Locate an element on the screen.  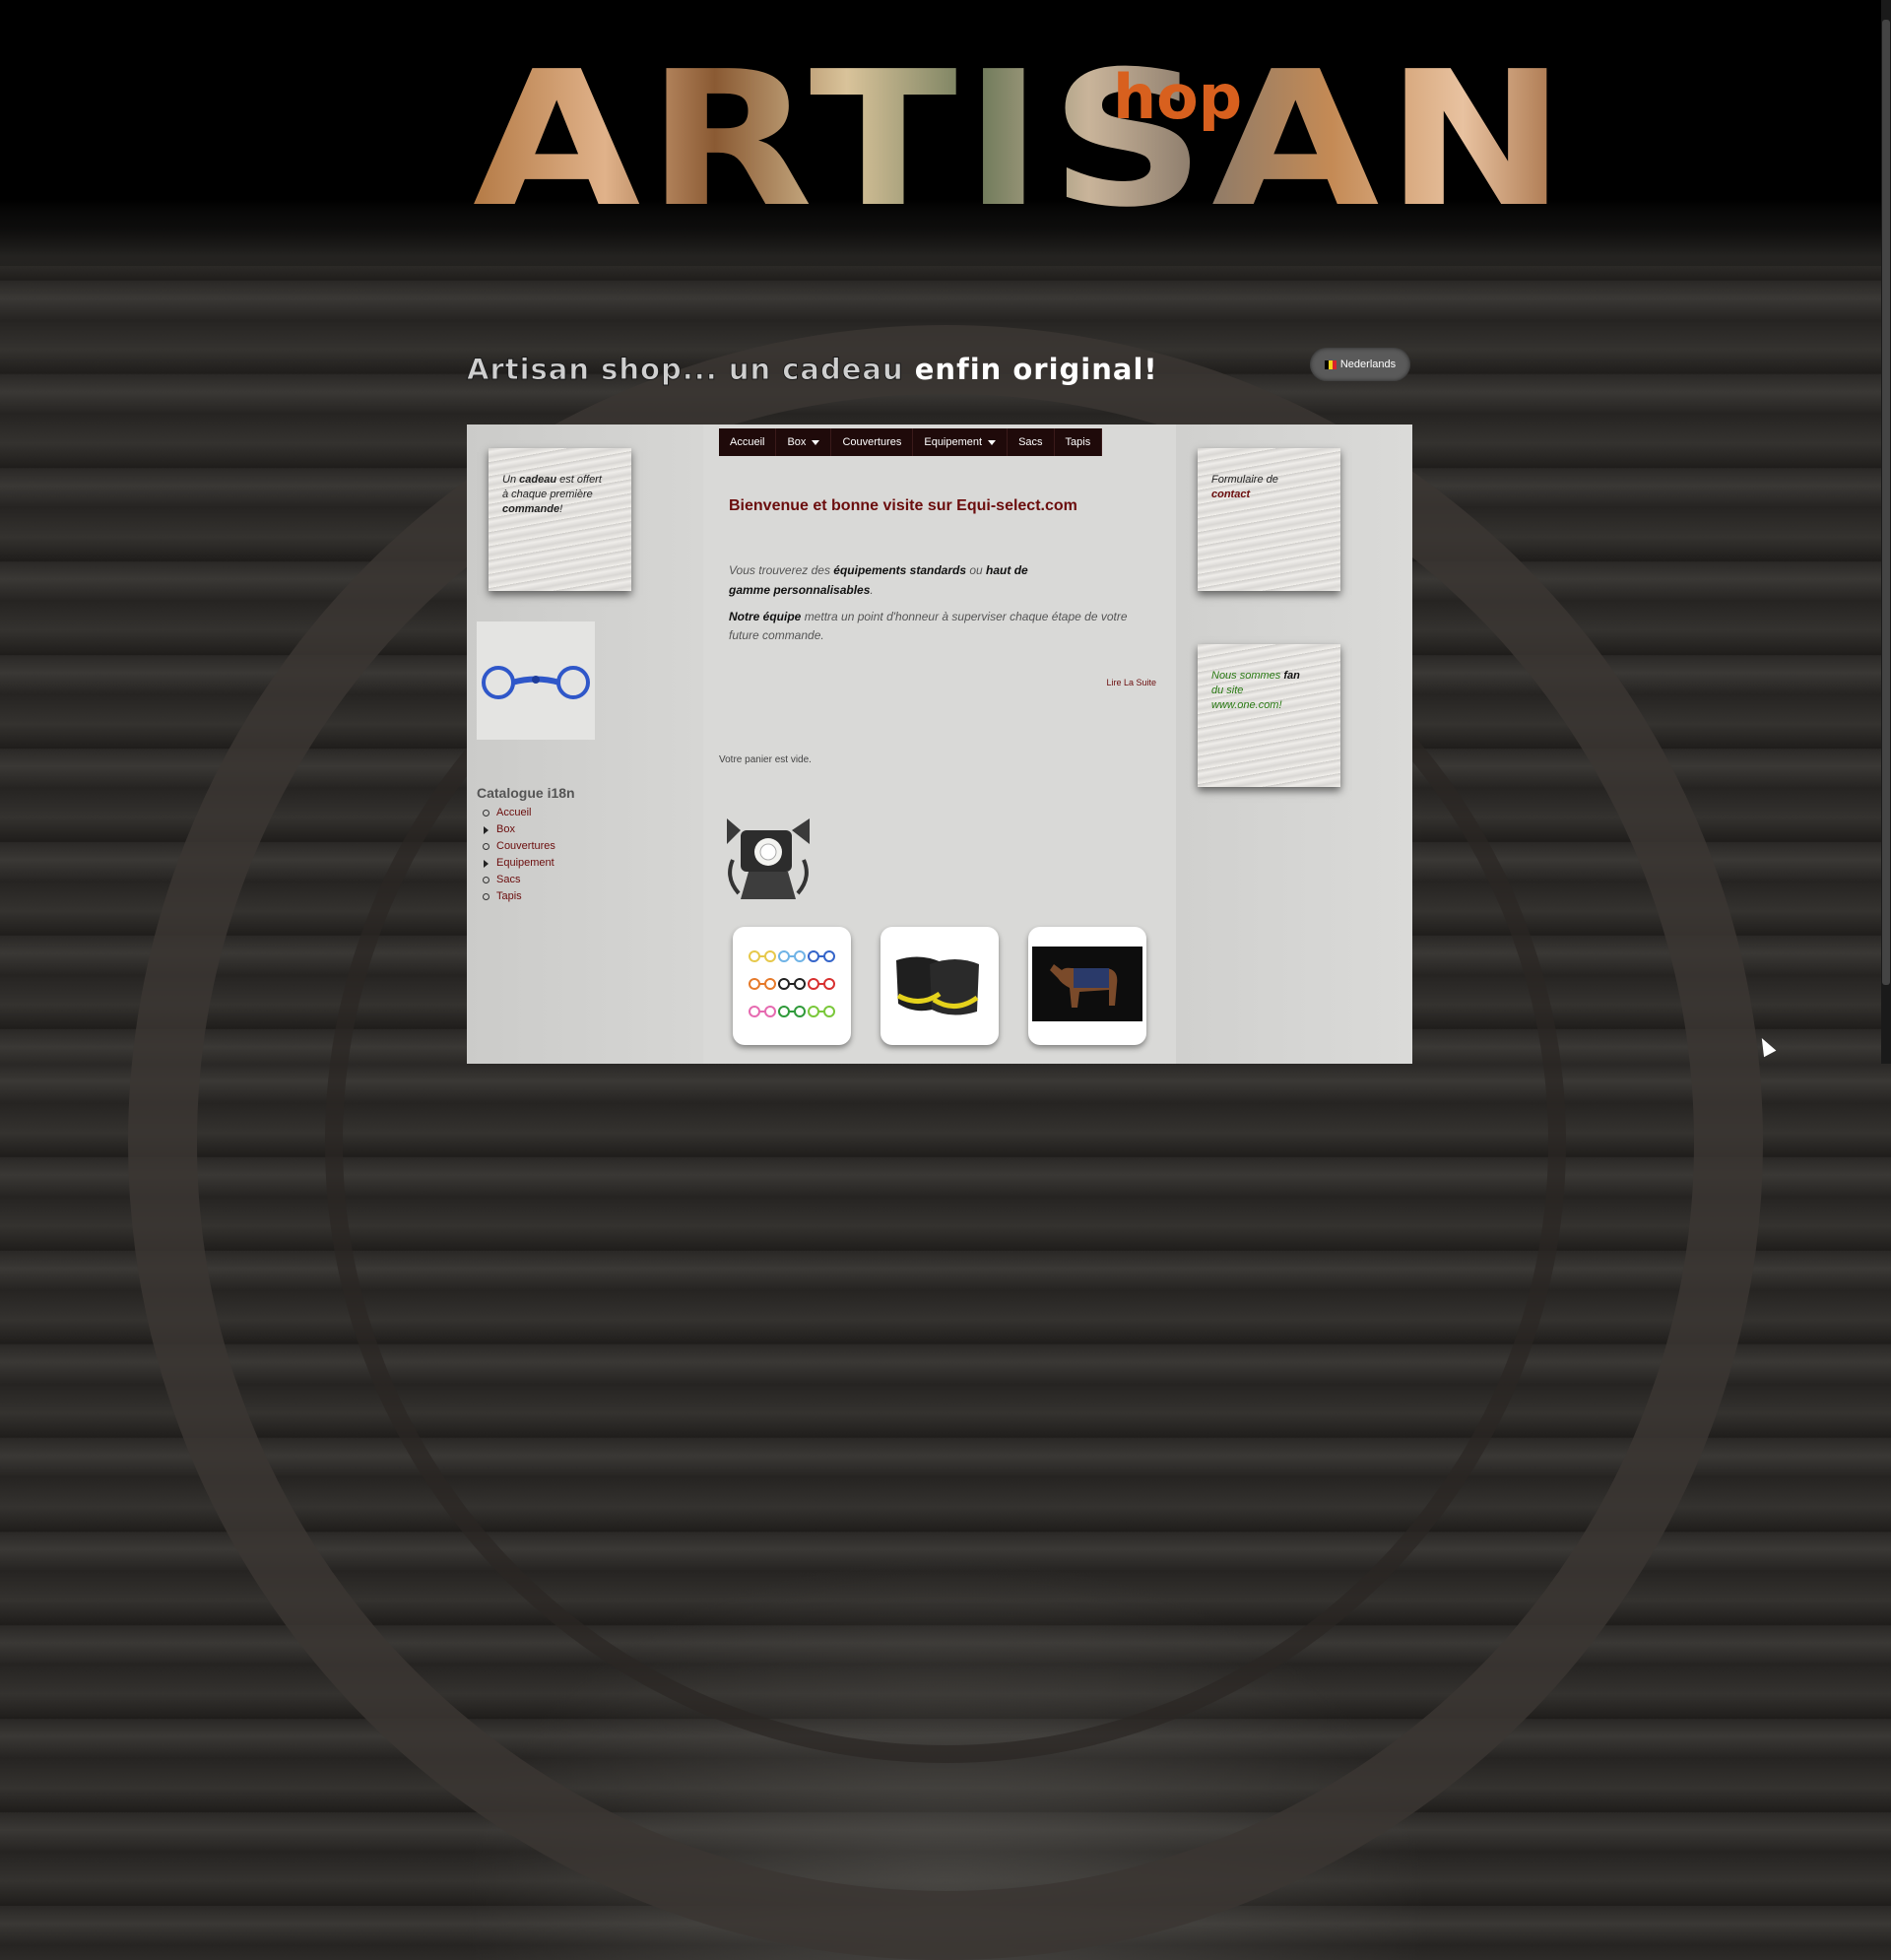
contact-note-text: Formulaire de is located at coordinates (1244, 480).